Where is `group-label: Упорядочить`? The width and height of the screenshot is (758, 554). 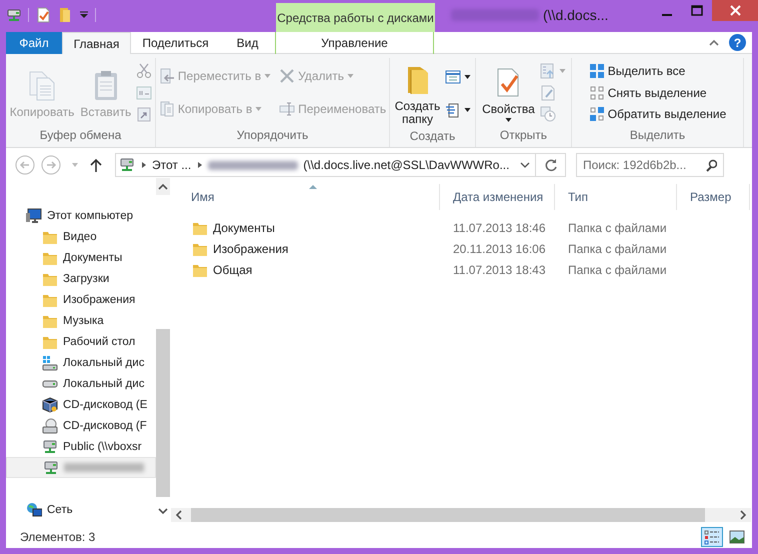 group-label: Упорядочить is located at coordinates (273, 135).